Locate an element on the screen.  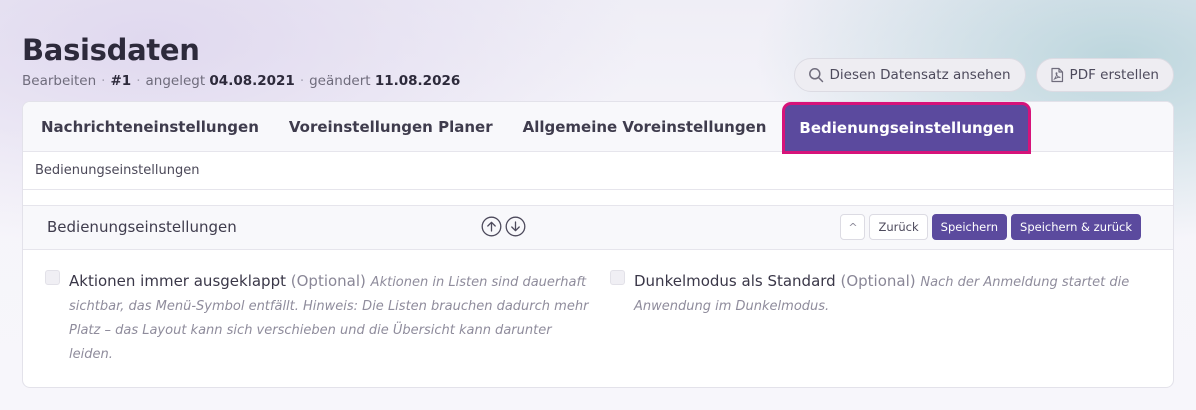
record-id: #1 is located at coordinates (121, 81).